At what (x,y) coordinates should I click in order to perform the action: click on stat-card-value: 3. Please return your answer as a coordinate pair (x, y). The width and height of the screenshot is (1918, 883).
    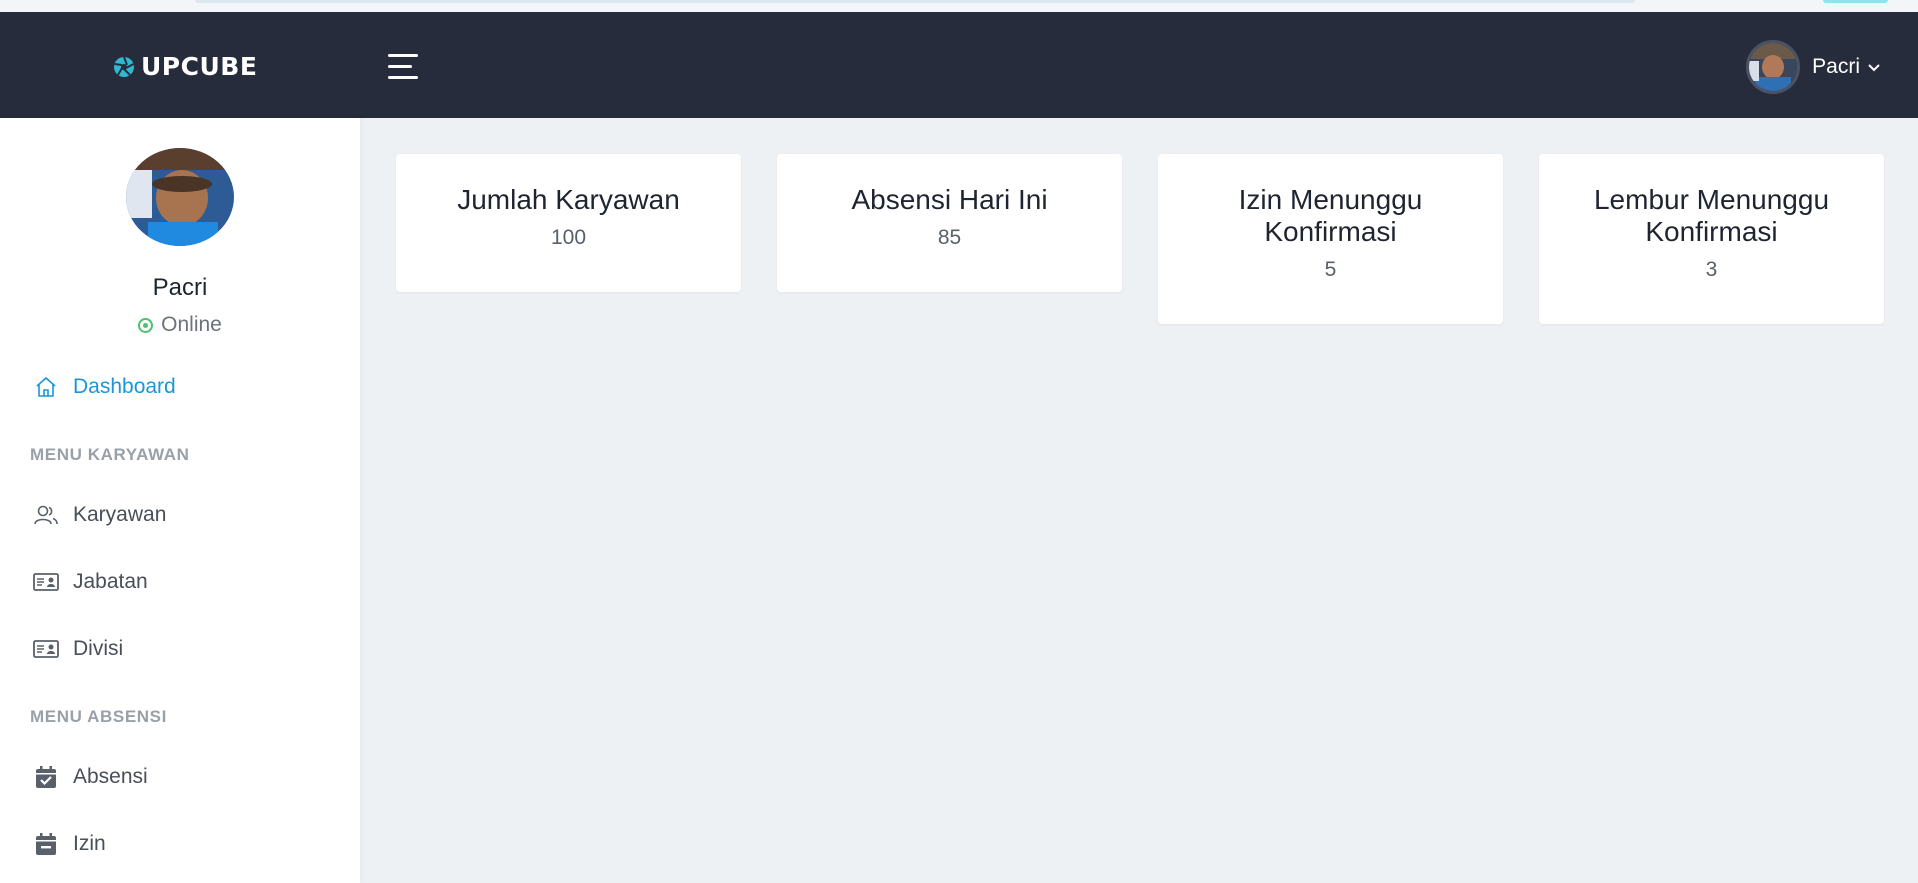
    Looking at the image, I should click on (1711, 269).